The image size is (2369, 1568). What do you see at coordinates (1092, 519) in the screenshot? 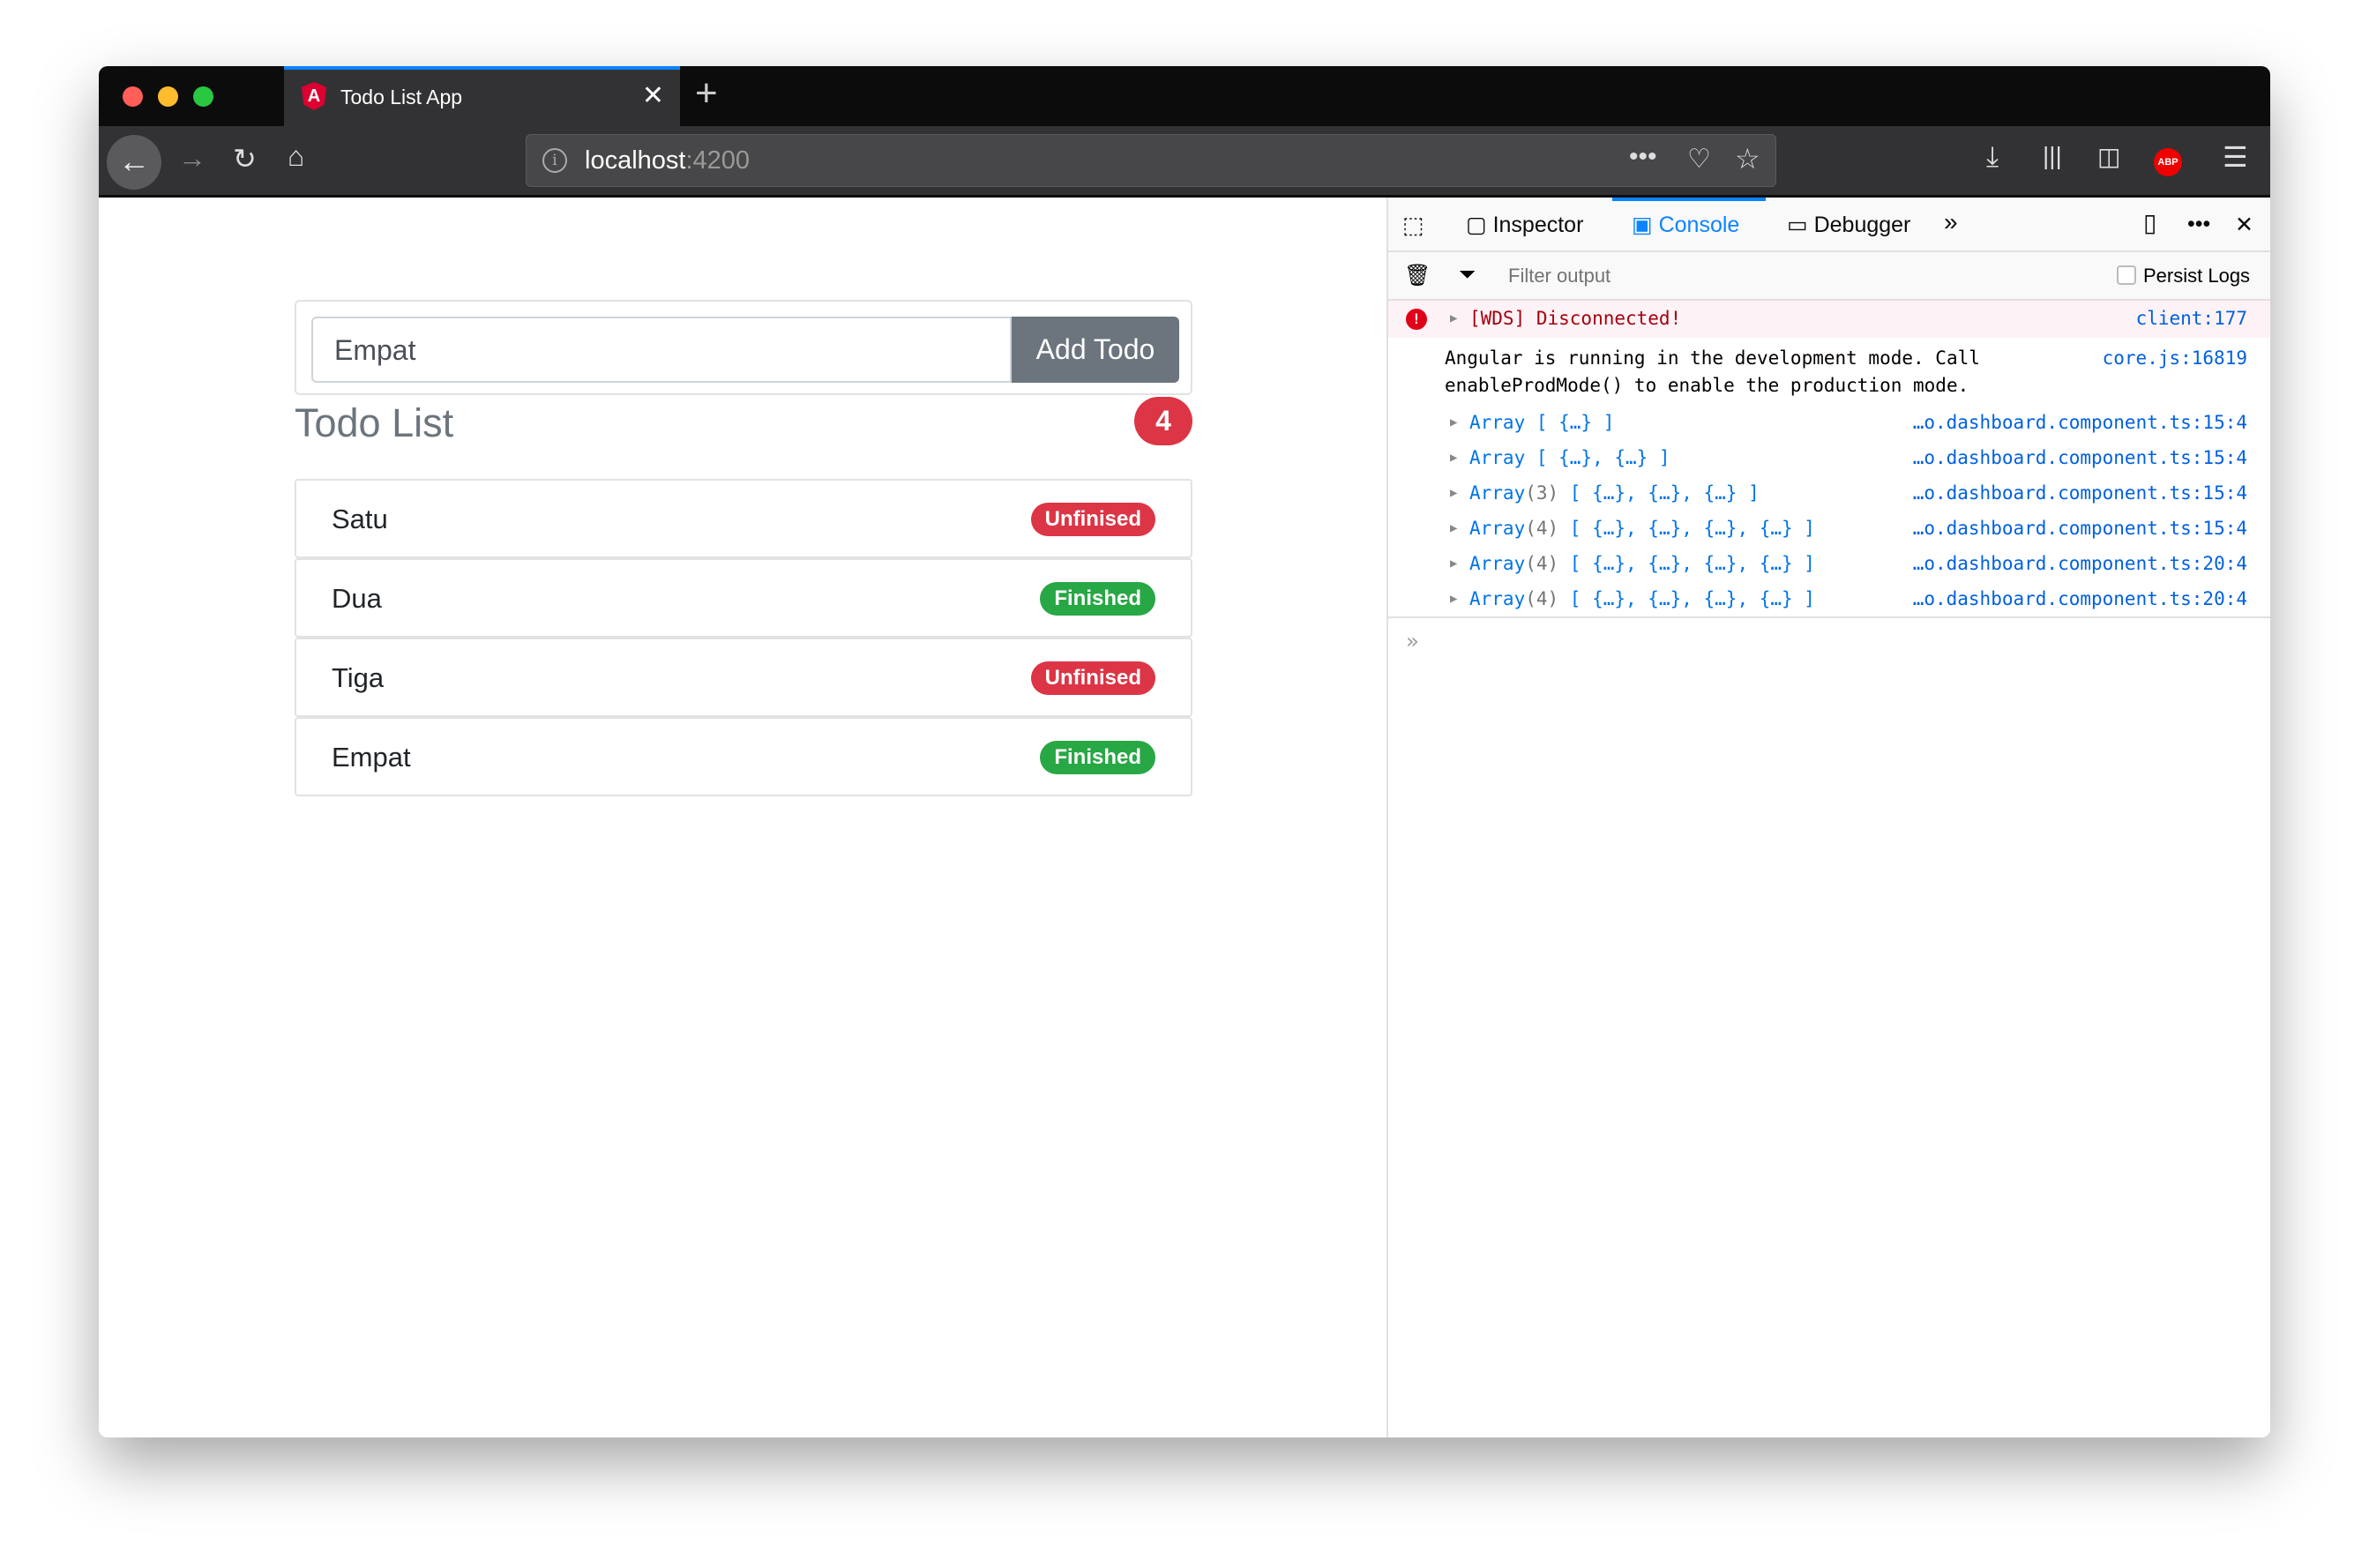
I see `status-badge: Unfinised` at bounding box center [1092, 519].